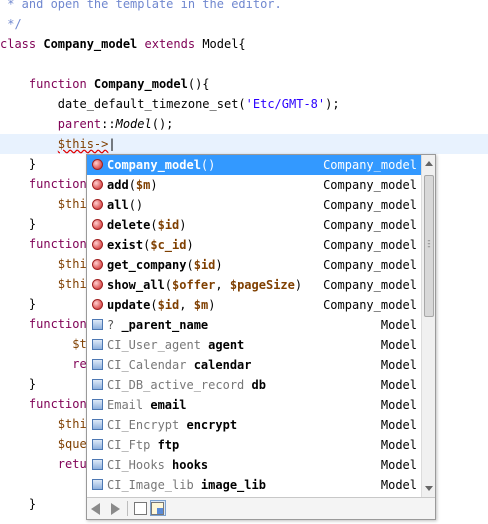  What do you see at coordinates (129, 225) in the screenshot?
I see `signature-part: delete` at bounding box center [129, 225].